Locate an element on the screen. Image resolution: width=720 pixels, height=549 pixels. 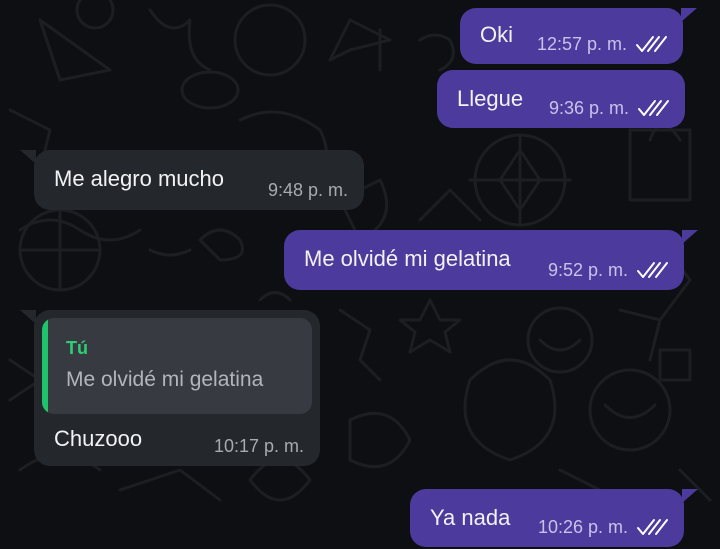
message-incoming: Me alegro mucho 9:48 p. m. is located at coordinates (192, 180).